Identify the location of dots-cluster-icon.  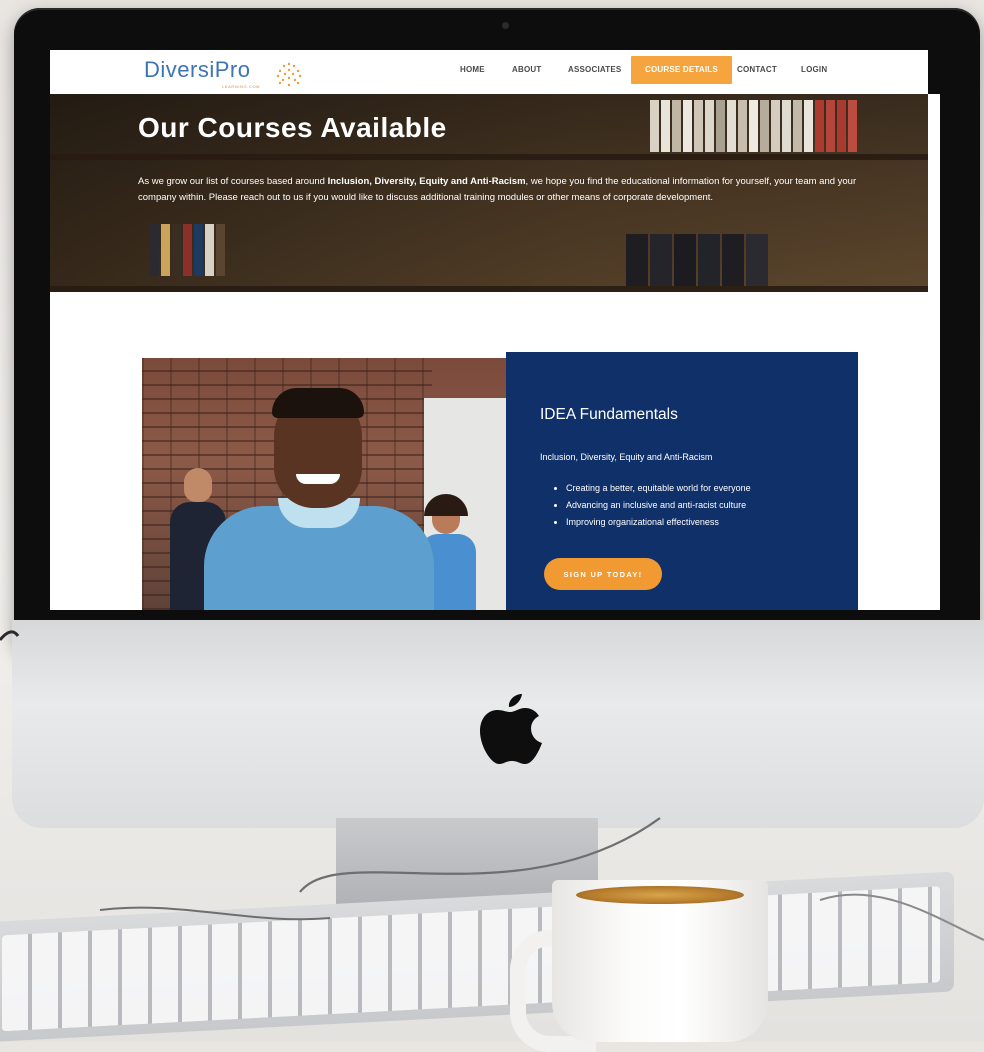
(289, 74).